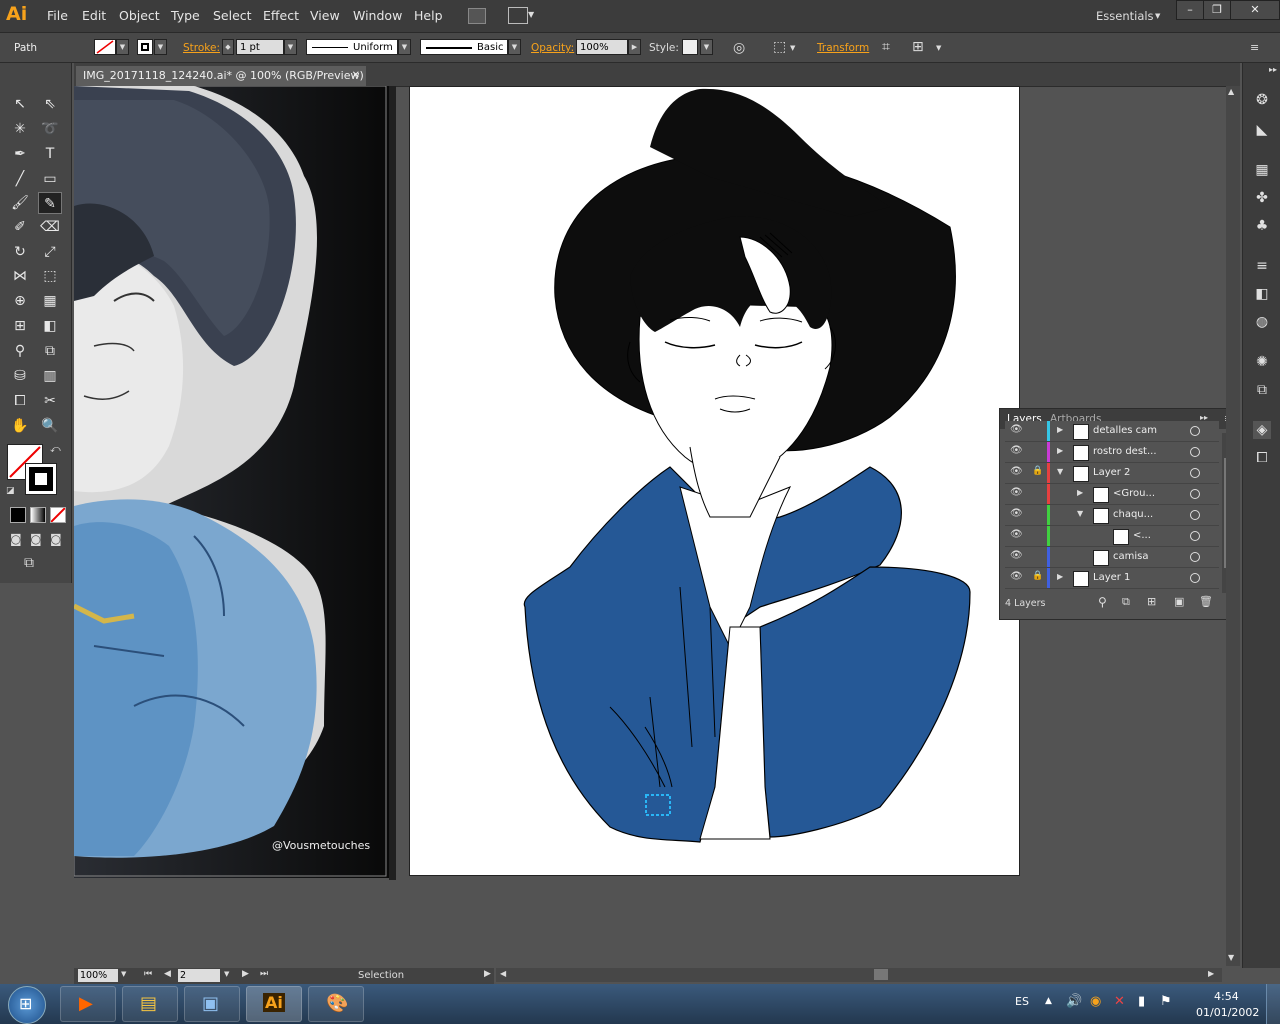 Image resolution: width=1280 pixels, height=1024 pixels. I want to click on isolate-selection-icon: ⌗, so click(886, 47).